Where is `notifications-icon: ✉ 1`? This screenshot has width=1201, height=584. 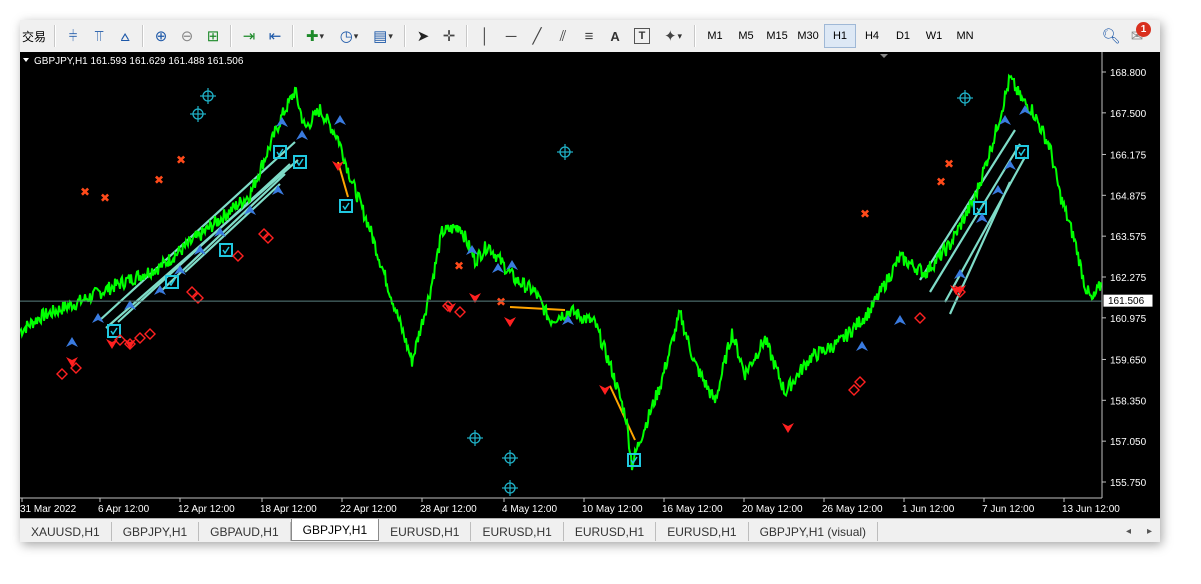 notifications-icon: ✉ 1 is located at coordinates (1137, 35).